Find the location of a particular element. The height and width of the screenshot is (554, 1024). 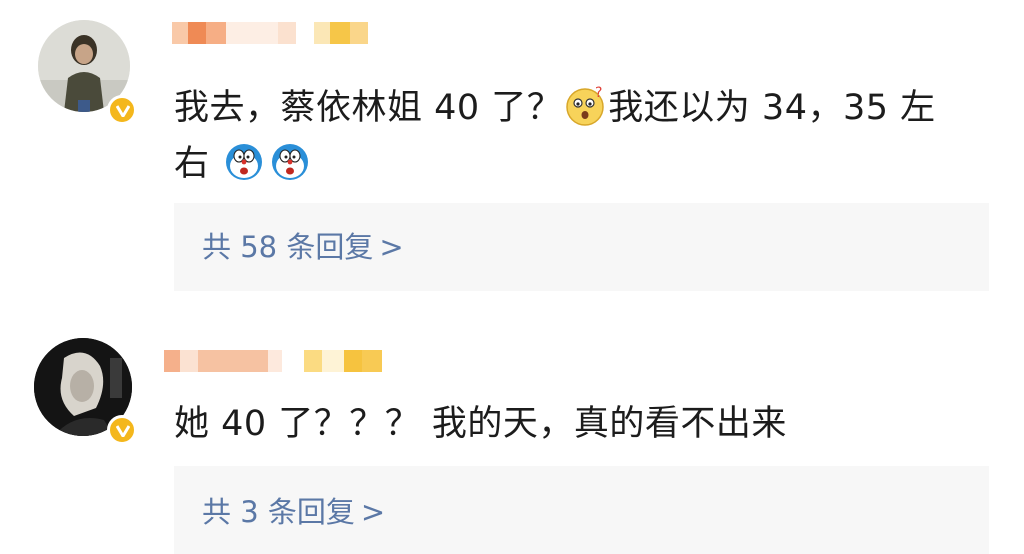

reply-box: 共 3 条回复 > is located at coordinates (581, 510).